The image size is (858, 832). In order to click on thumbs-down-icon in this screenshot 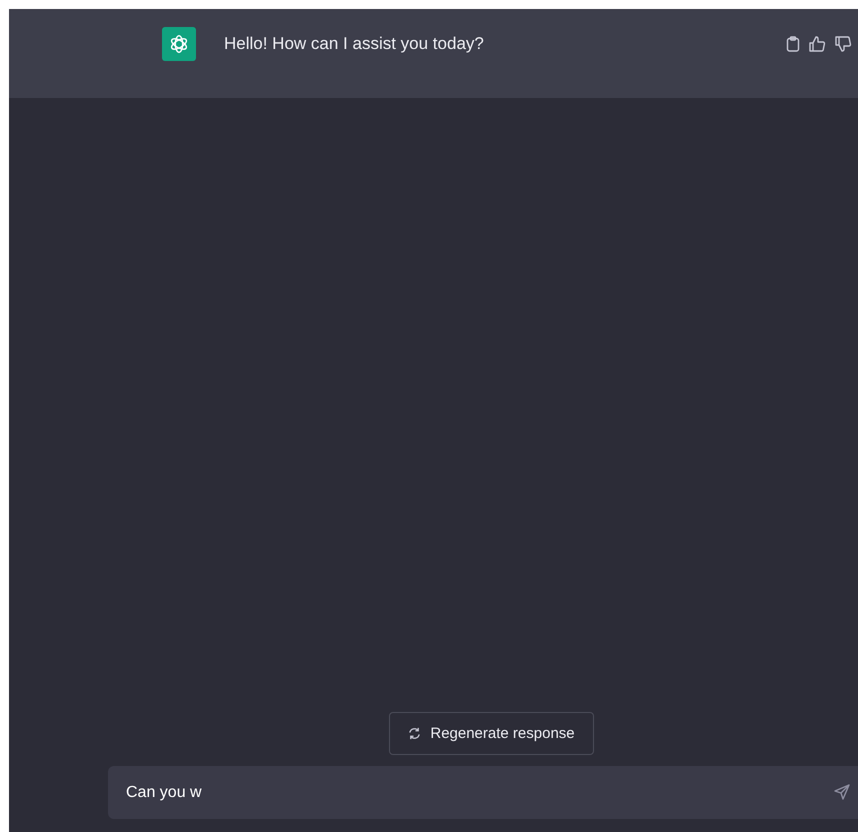, I will do `click(843, 44)`.